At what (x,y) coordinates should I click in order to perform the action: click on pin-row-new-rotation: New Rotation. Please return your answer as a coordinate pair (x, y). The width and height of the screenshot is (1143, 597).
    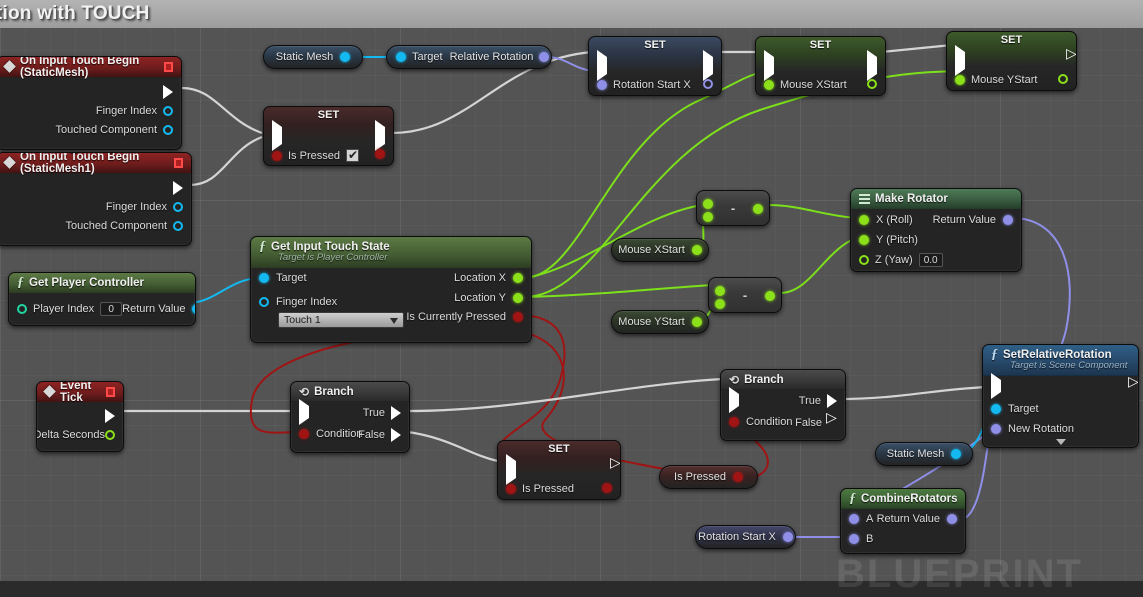
    Looking at the image, I should click on (1032, 429).